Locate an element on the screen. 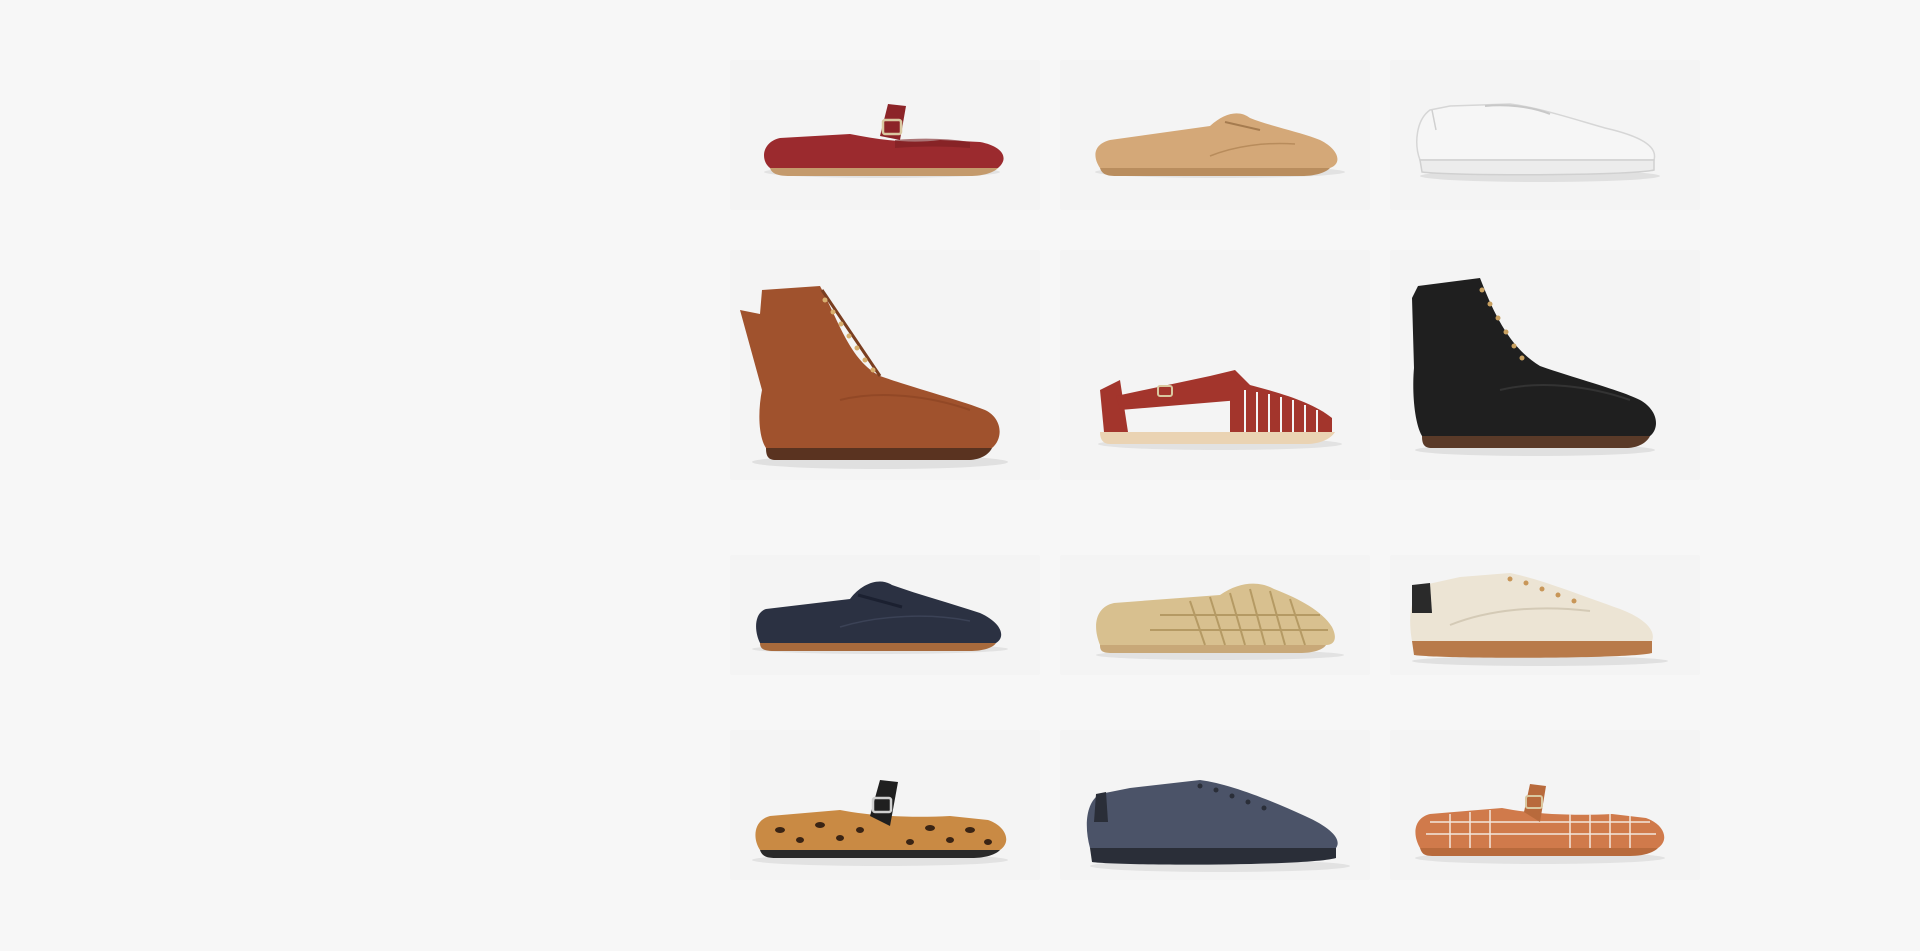  product-tile-black-leather-lace-up-boot is located at coordinates (1545, 365).